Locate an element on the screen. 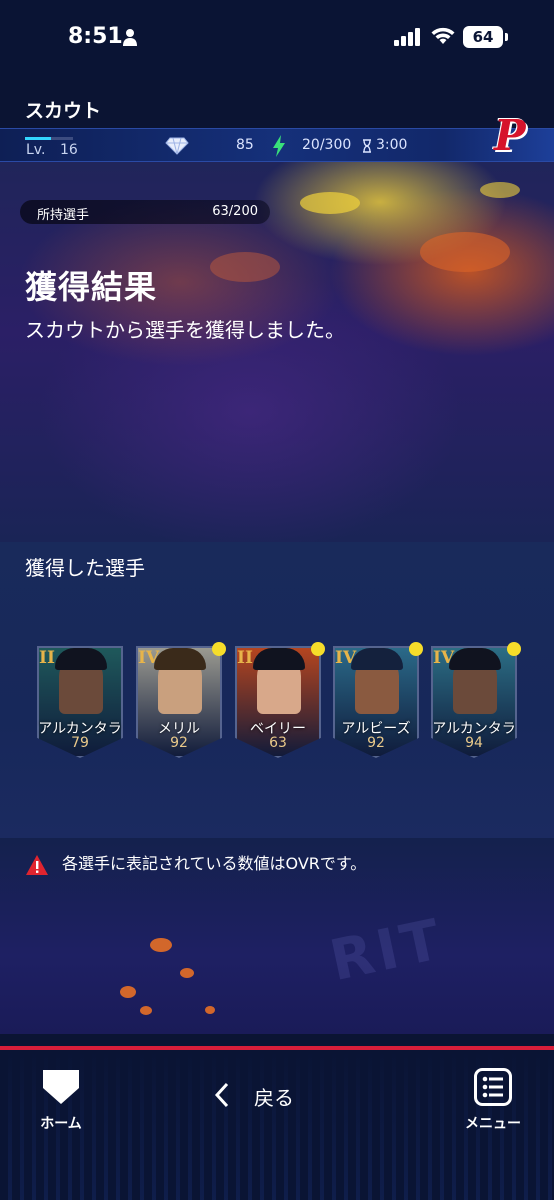 The image size is (554, 1200). wifi-icon is located at coordinates (443, 35).